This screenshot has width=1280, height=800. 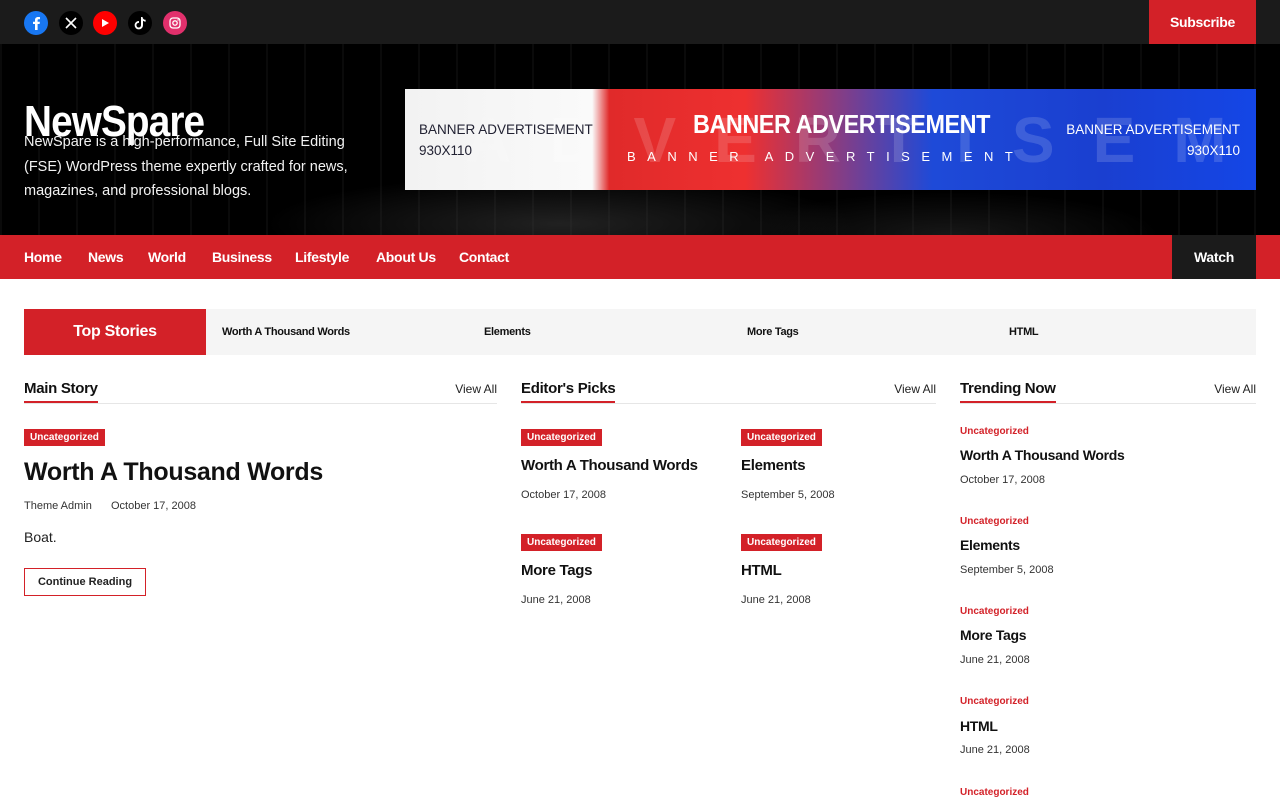 What do you see at coordinates (71, 23) in the screenshot?
I see `x-icon` at bounding box center [71, 23].